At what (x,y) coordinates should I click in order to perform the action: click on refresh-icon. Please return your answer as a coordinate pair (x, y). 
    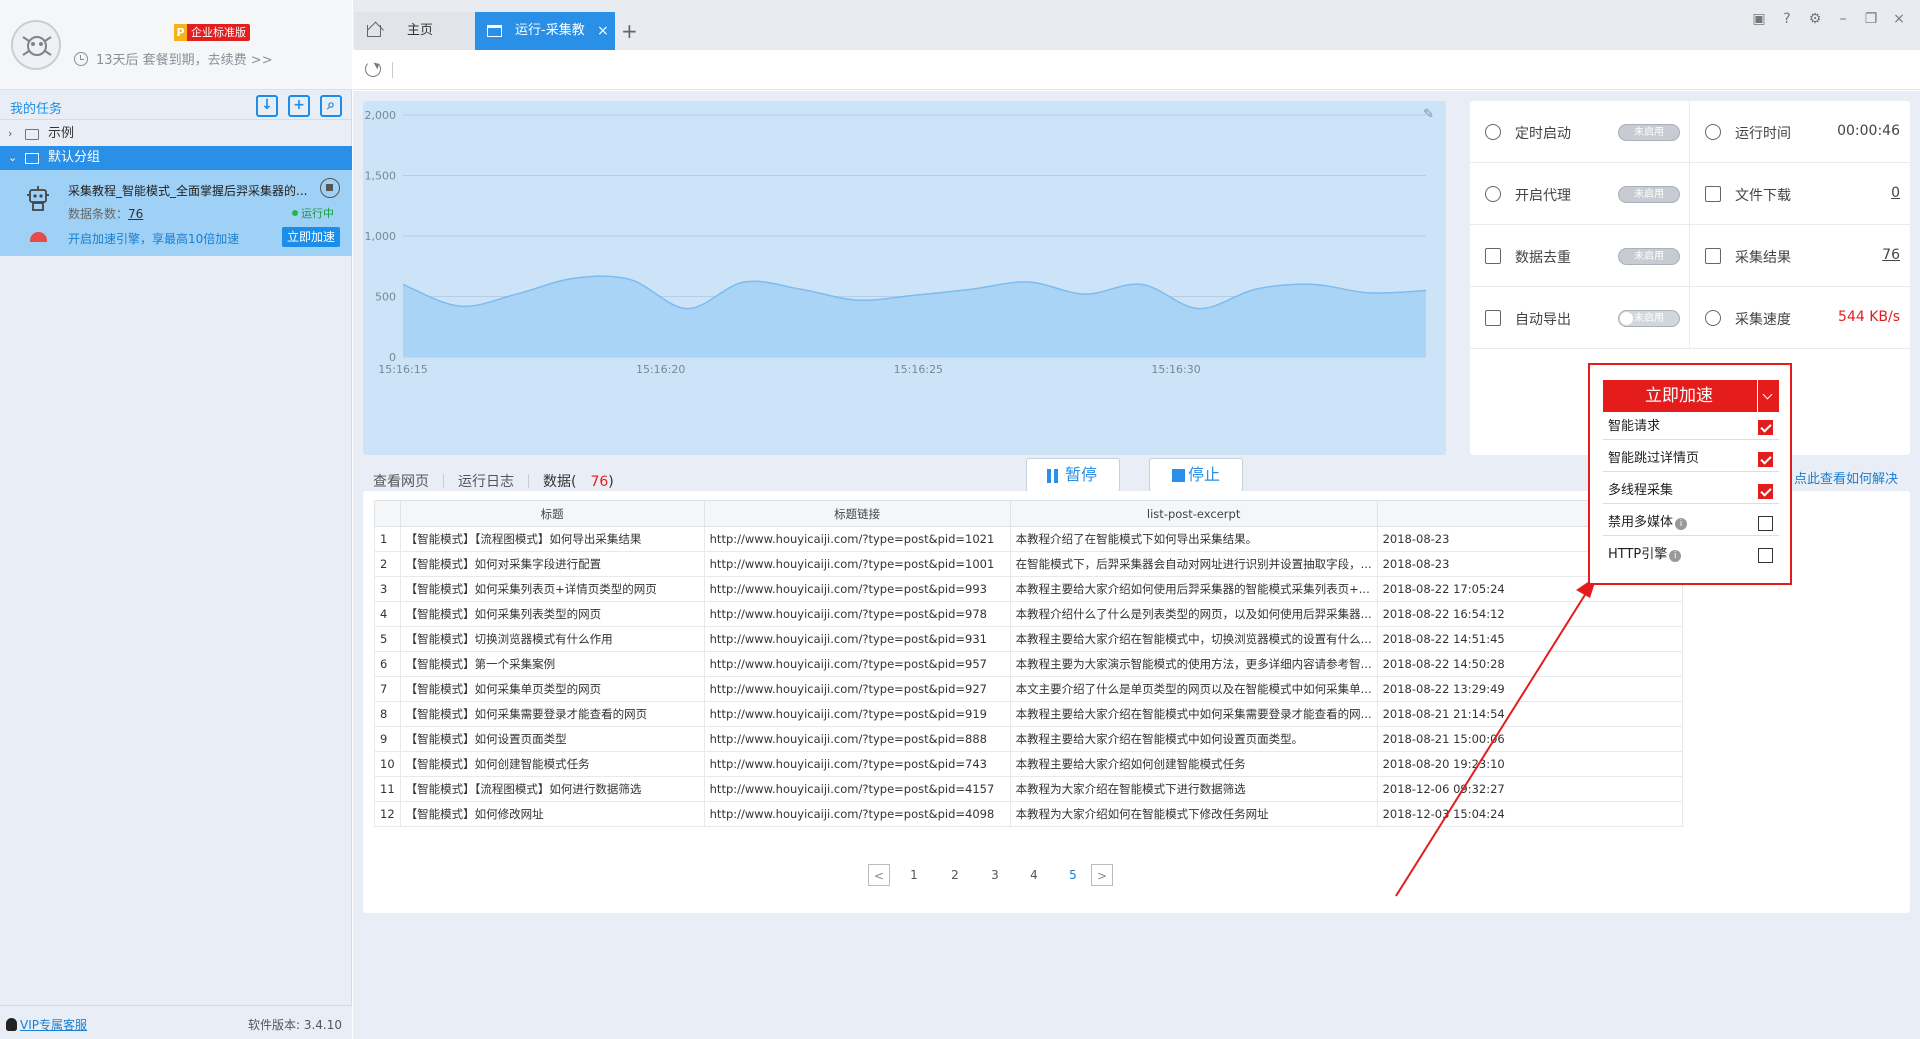
    Looking at the image, I should click on (373, 69).